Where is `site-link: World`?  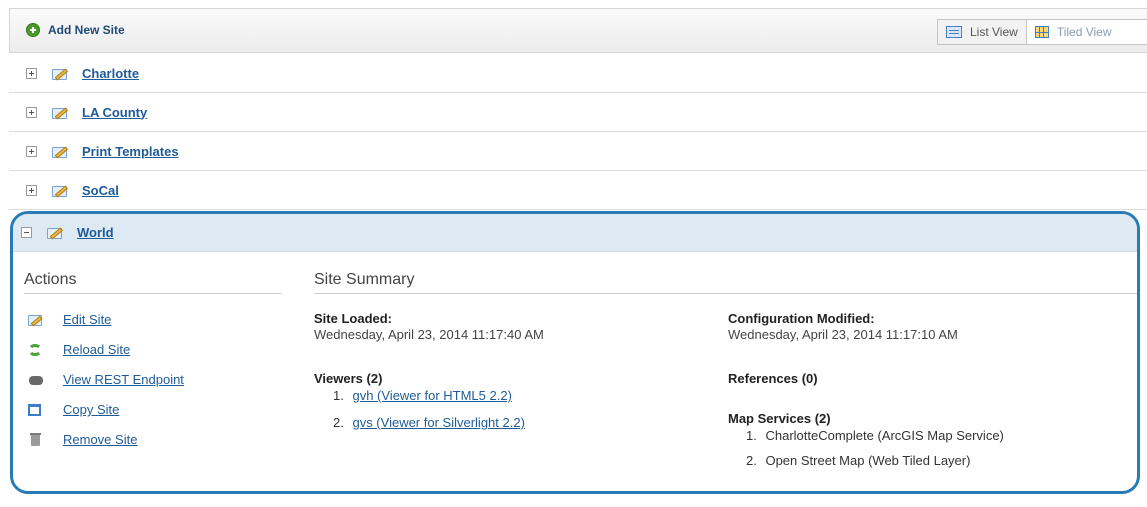
site-link: World is located at coordinates (95, 232).